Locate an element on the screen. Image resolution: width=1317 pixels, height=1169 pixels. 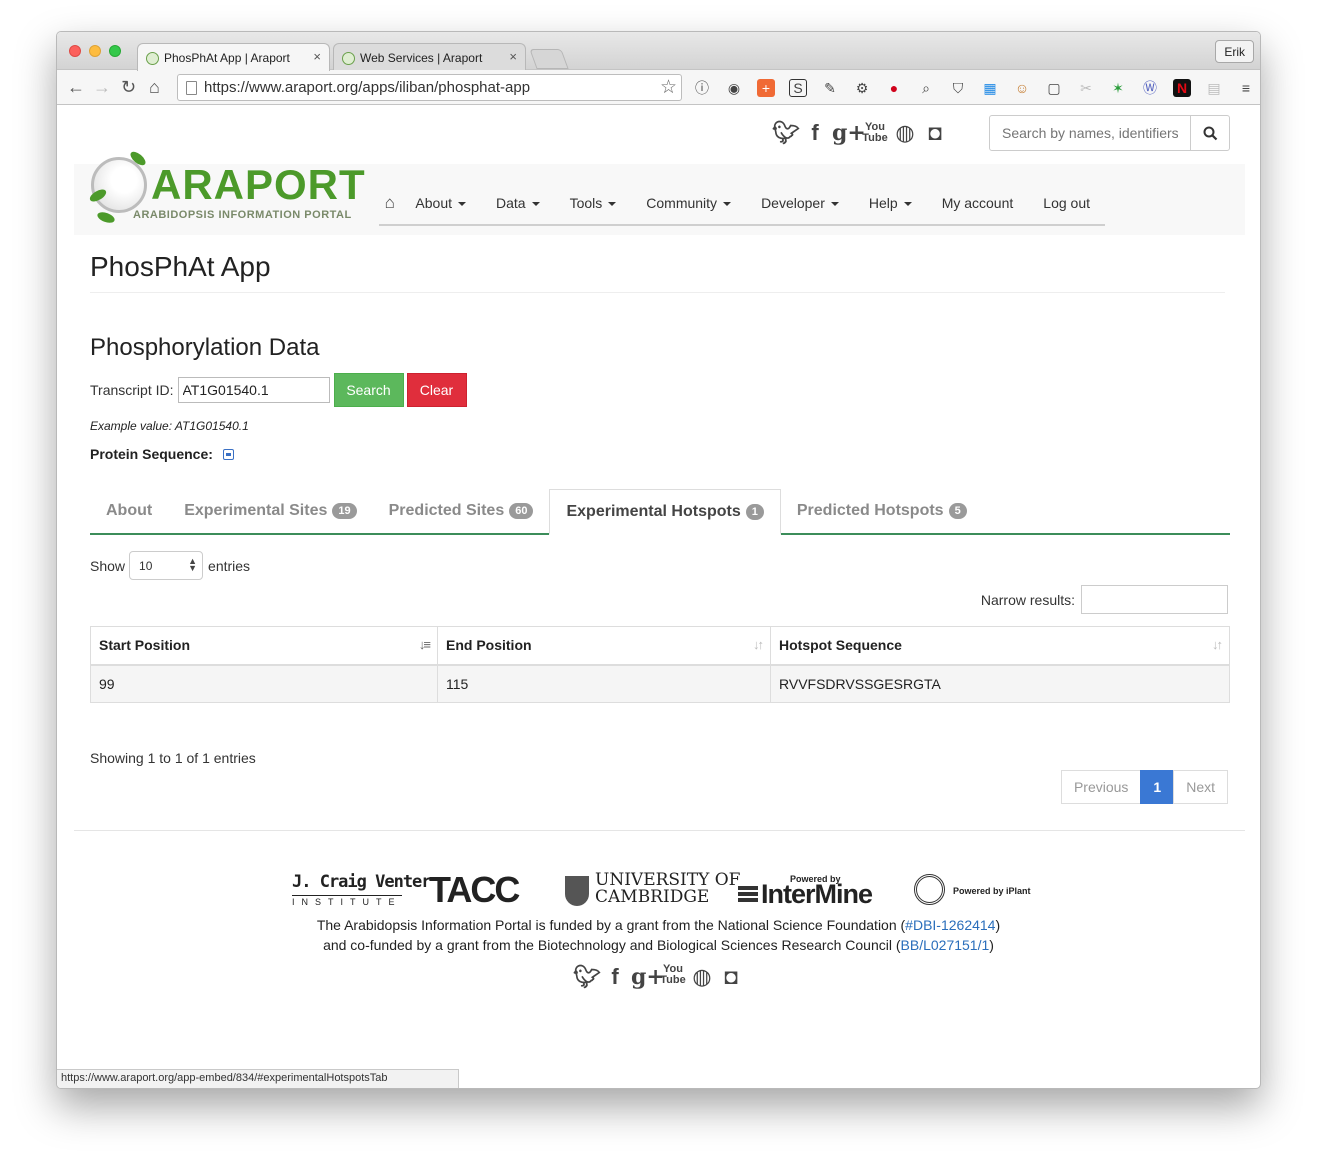
search-button: Search is located at coordinates (368, 389).